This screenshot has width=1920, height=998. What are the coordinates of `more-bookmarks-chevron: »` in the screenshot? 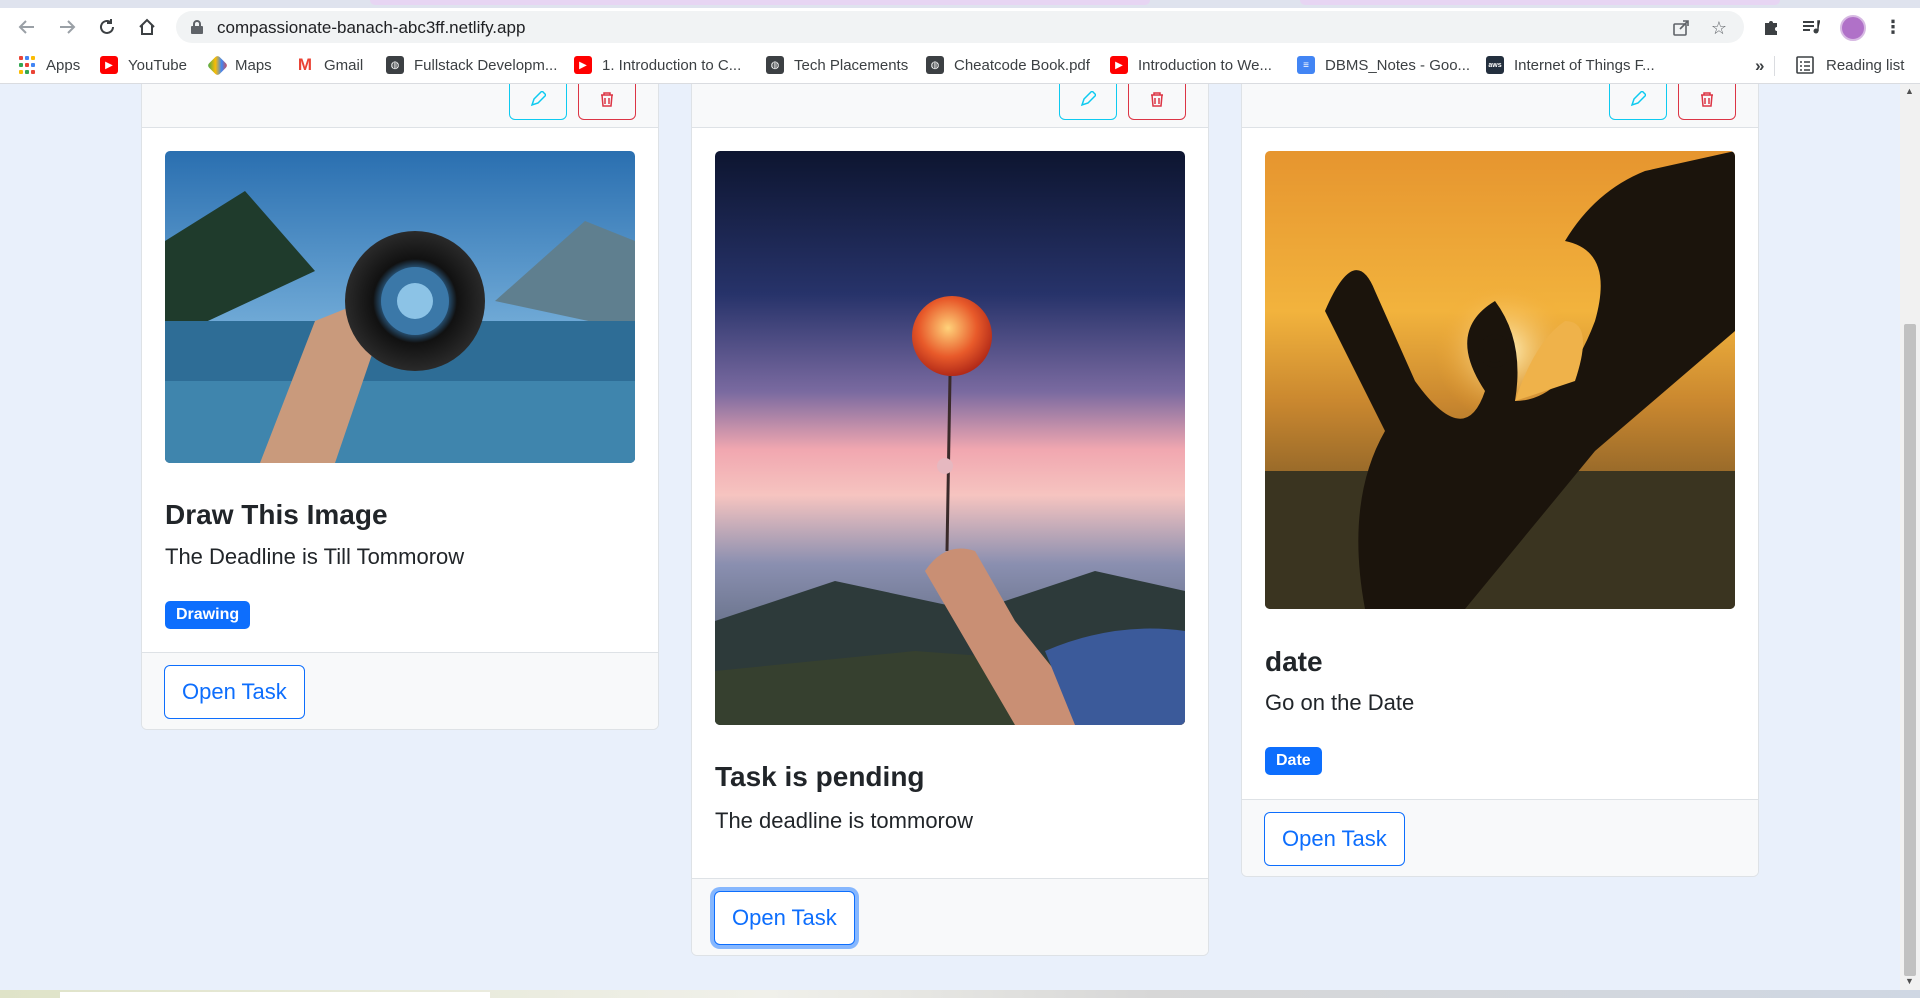 It's located at (1759, 66).